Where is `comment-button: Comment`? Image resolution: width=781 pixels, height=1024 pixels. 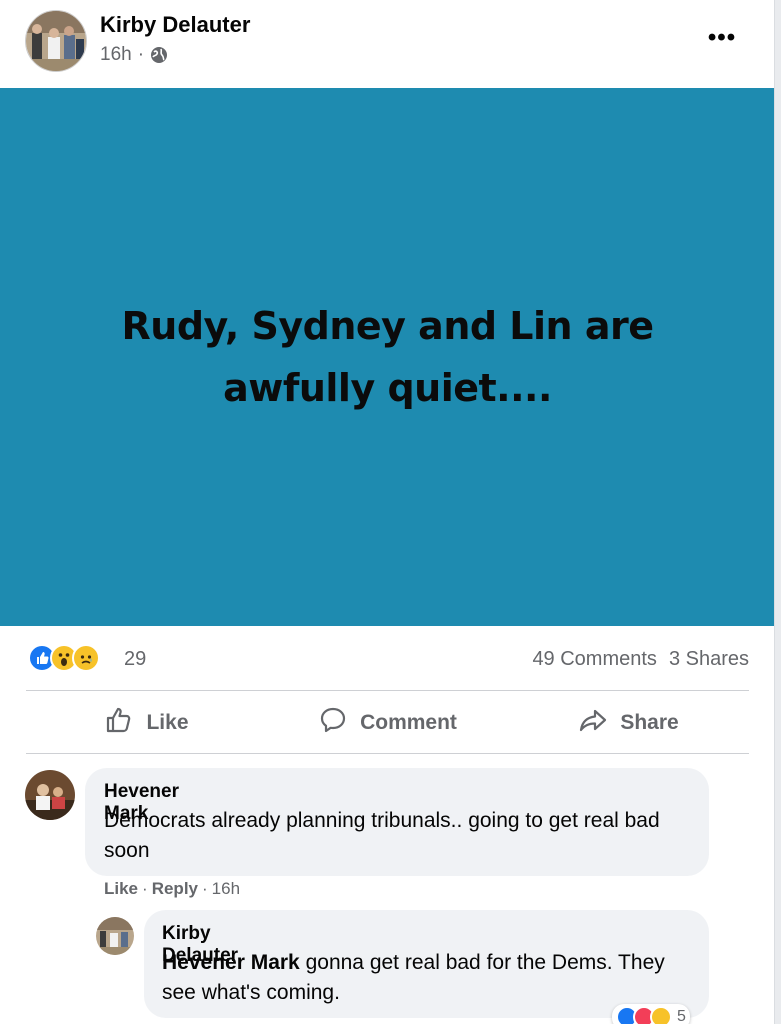 comment-button: Comment is located at coordinates (387, 723).